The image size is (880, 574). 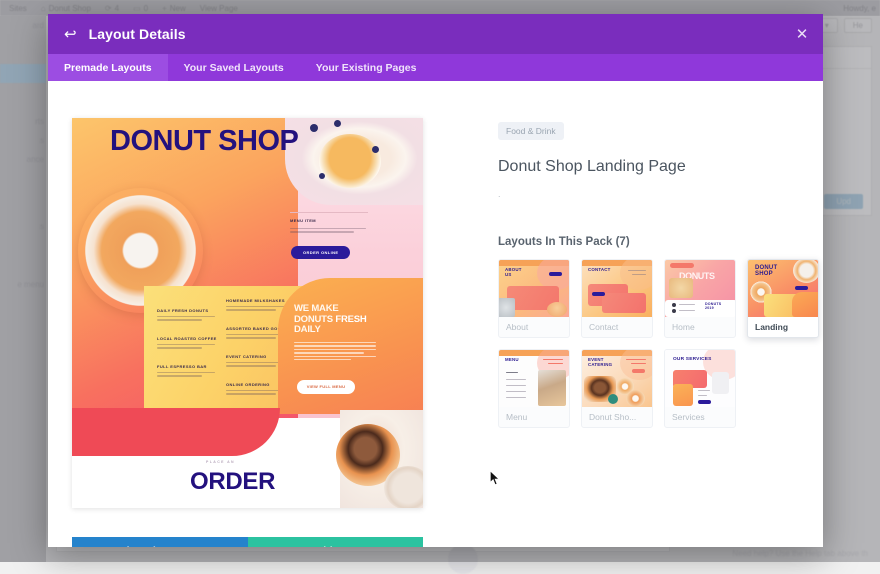 I want to click on pack-card-menu: MENU Menu, so click(x=534, y=388).